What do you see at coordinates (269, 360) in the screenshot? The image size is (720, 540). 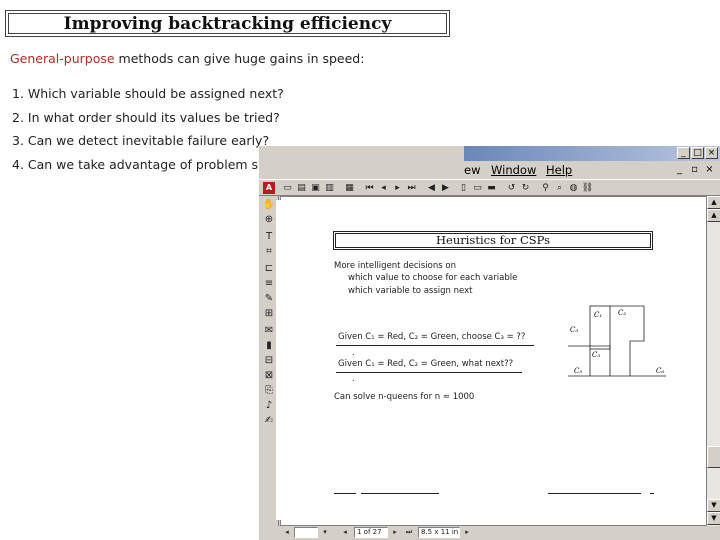 I see `form-tool-icon: ⊟` at bounding box center [269, 360].